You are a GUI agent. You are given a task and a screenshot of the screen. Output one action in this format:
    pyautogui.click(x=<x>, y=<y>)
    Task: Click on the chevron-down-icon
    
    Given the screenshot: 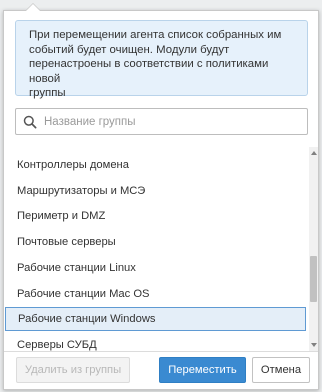 What is the action you would take?
    pyautogui.click(x=314, y=345)
    